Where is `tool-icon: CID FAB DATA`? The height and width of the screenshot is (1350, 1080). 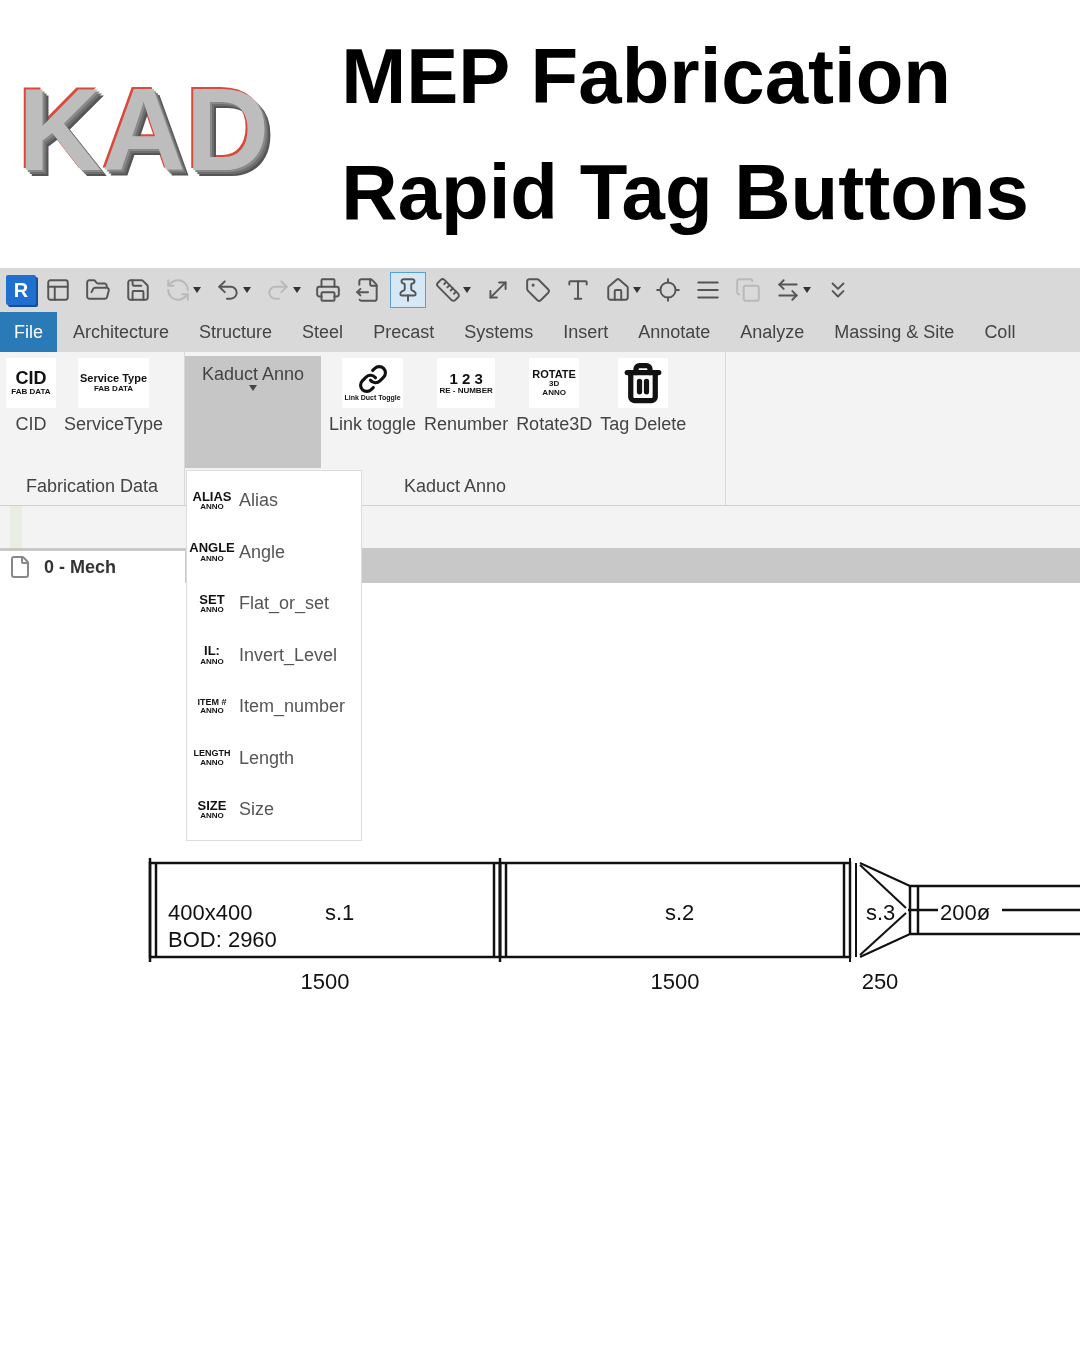
tool-icon: CID FAB DATA is located at coordinates (31, 383).